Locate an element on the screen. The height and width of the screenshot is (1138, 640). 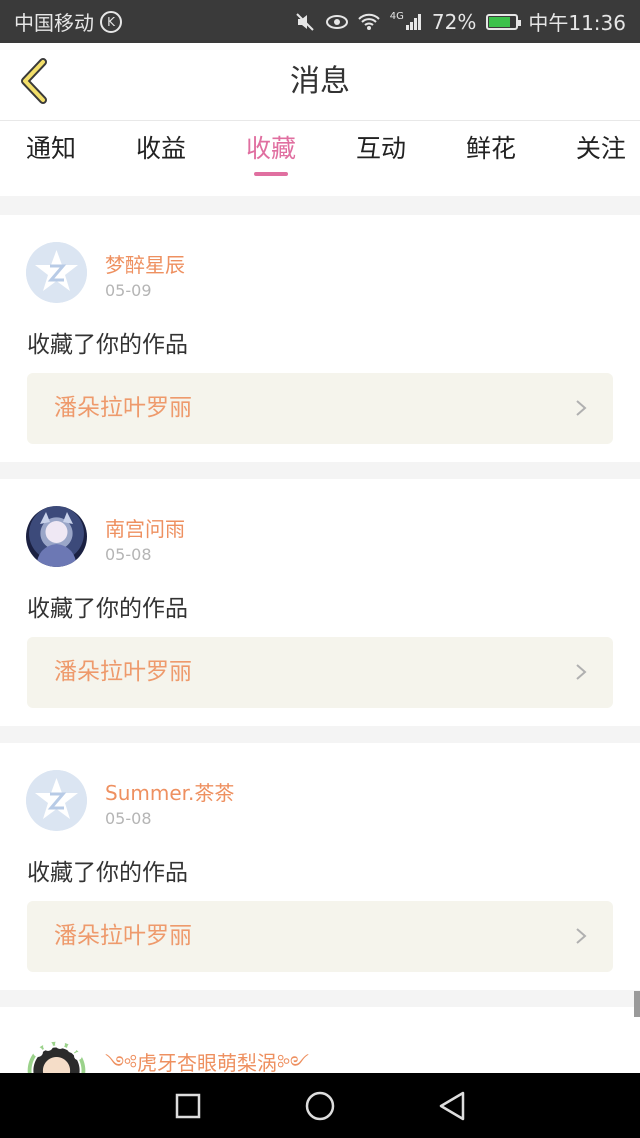
recent-apps-button is located at coordinates (188, 1106).